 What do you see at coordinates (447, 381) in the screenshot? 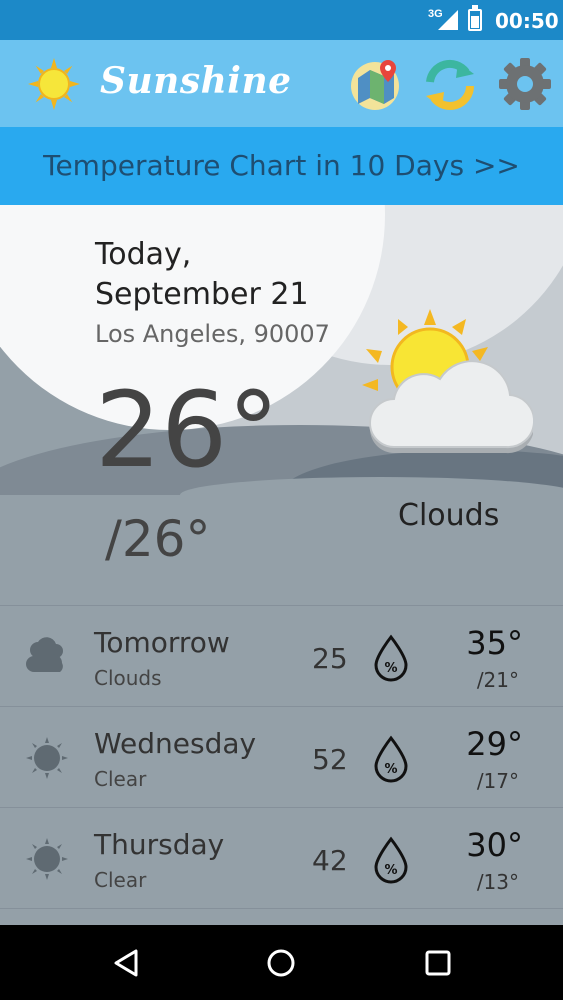
I see `partly-cloudy-icon` at bounding box center [447, 381].